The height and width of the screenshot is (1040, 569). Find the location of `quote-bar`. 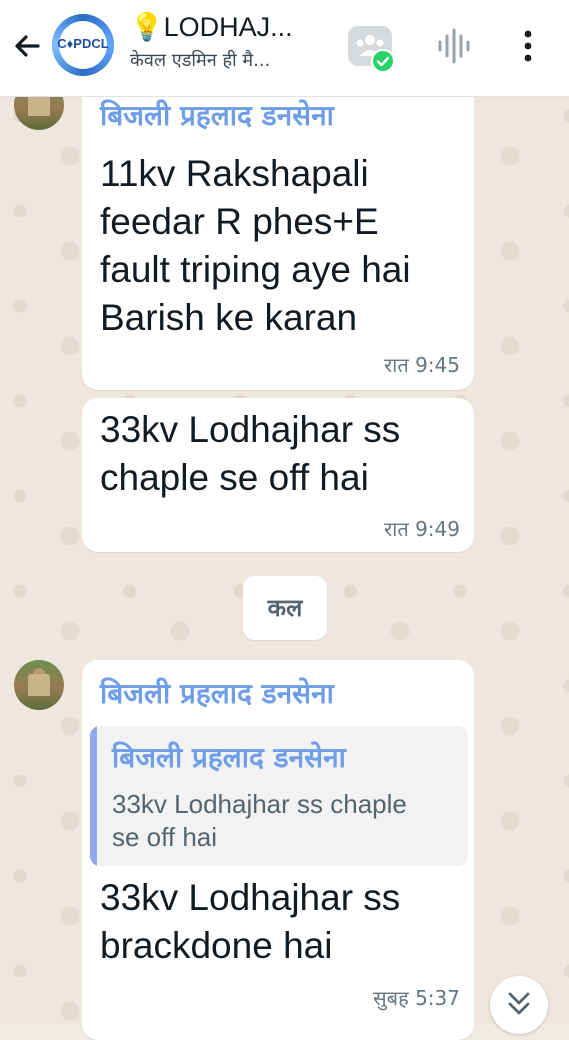

quote-bar is located at coordinates (93, 796).